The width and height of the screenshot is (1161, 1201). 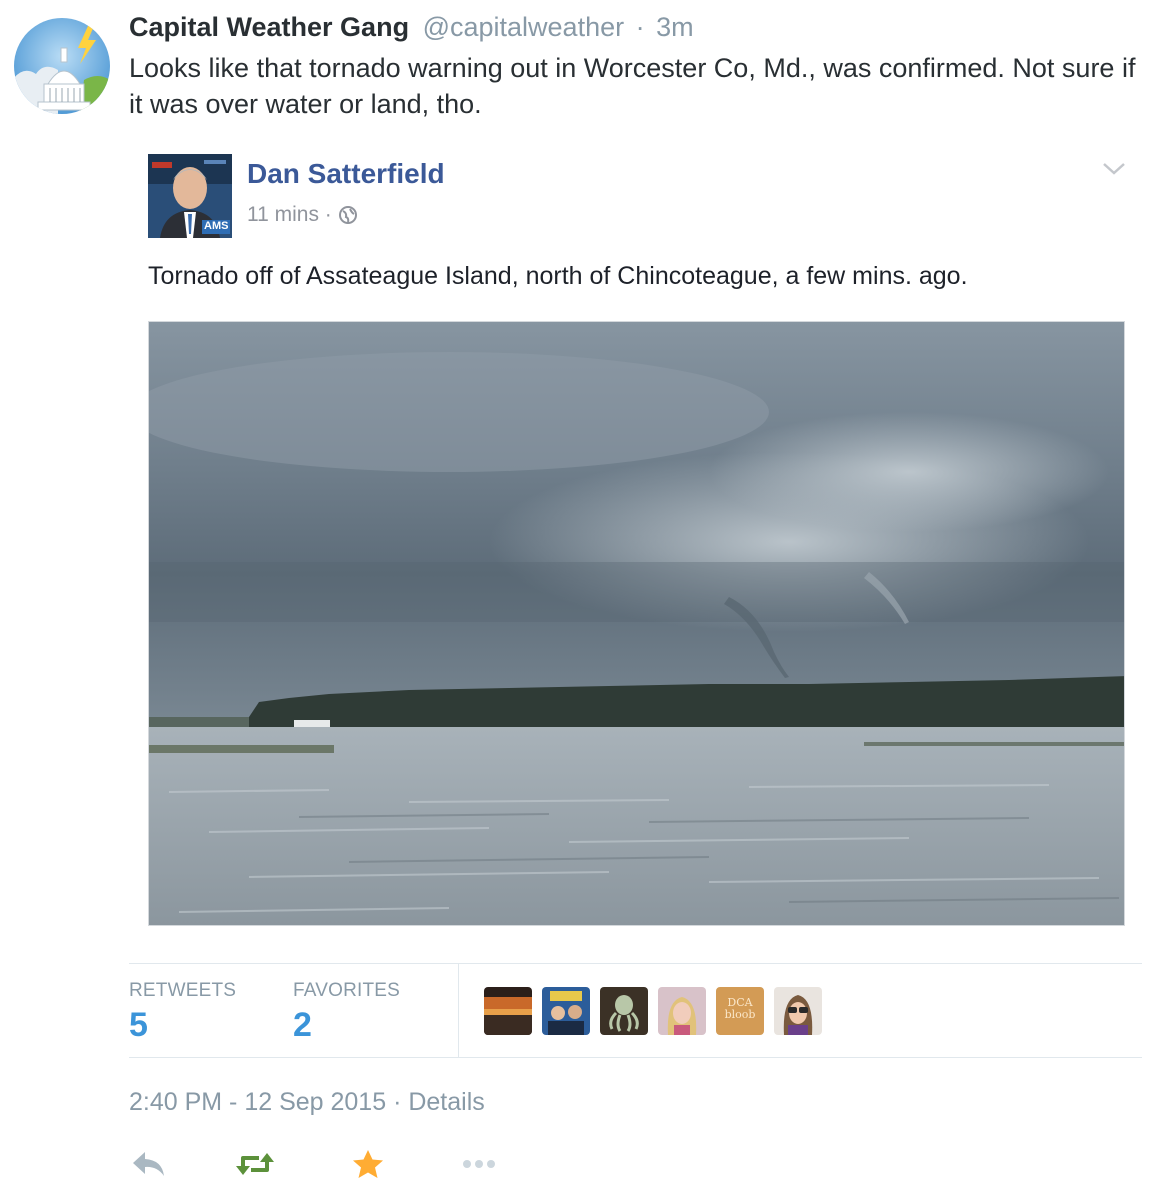 I want to click on embedded-author-name: Dan Satterfield, so click(x=346, y=174).